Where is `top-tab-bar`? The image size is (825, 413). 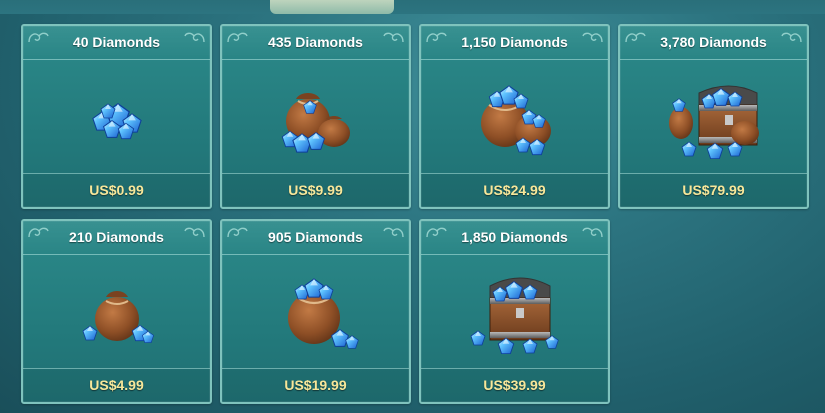
top-tab-bar is located at coordinates (412, 7).